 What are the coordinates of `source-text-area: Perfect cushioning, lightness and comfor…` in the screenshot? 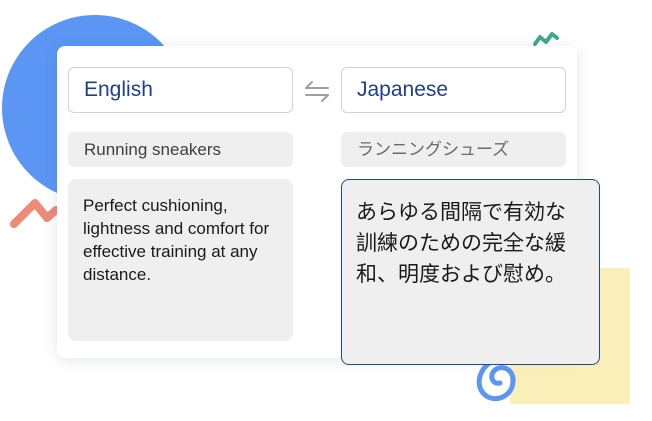 It's located at (180, 260).